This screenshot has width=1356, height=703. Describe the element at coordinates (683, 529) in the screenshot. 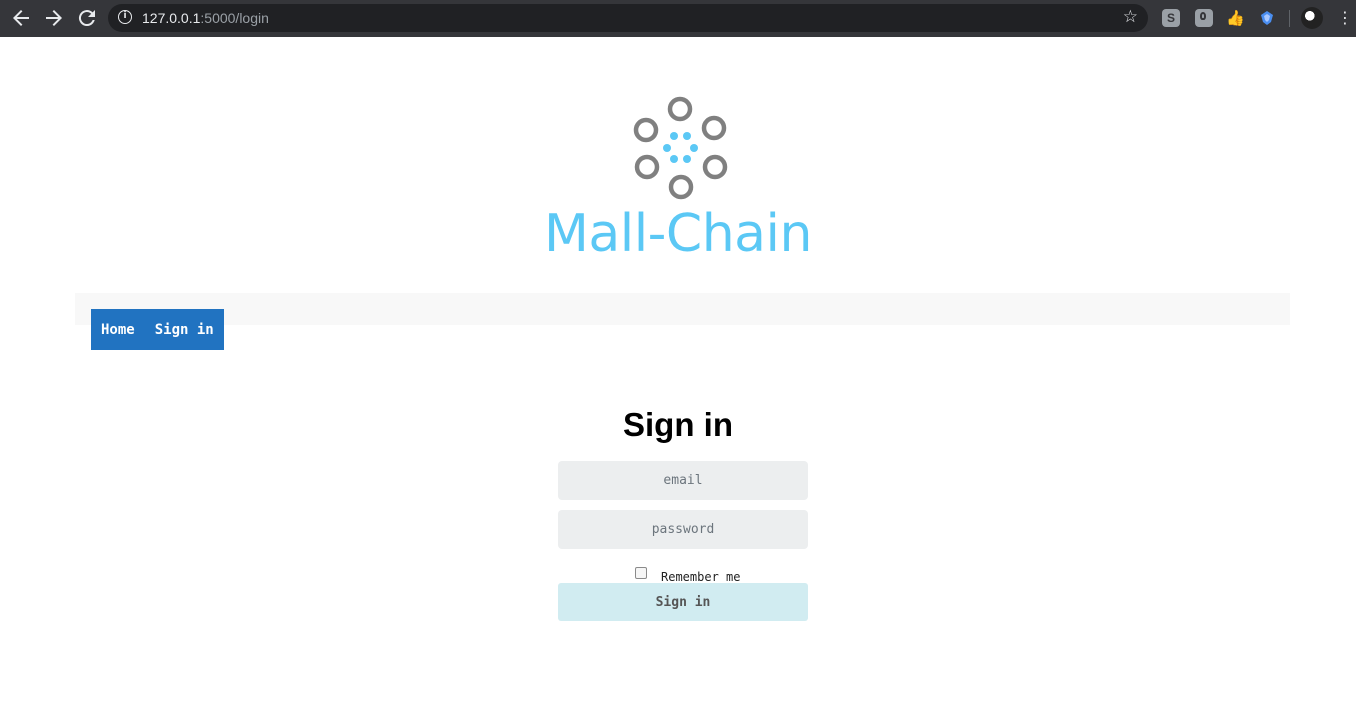

I see `password-field` at that location.